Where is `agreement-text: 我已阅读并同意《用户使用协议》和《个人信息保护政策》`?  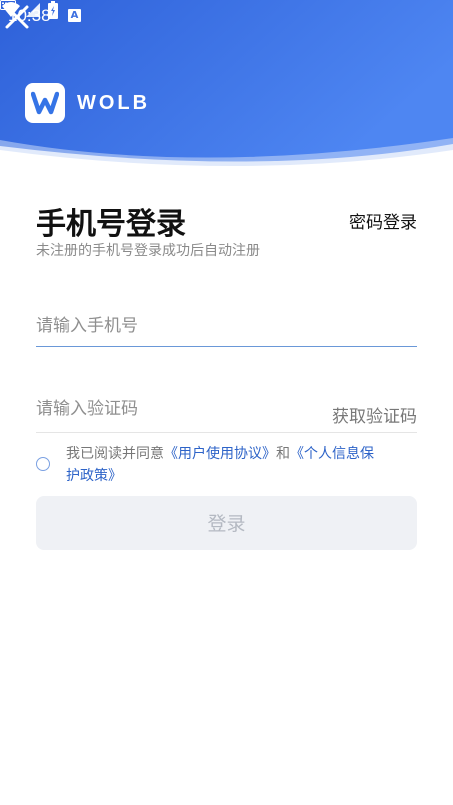 agreement-text: 我已阅读并同意《用户使用协议》和《个人信息保护政策》 is located at coordinates (226, 465).